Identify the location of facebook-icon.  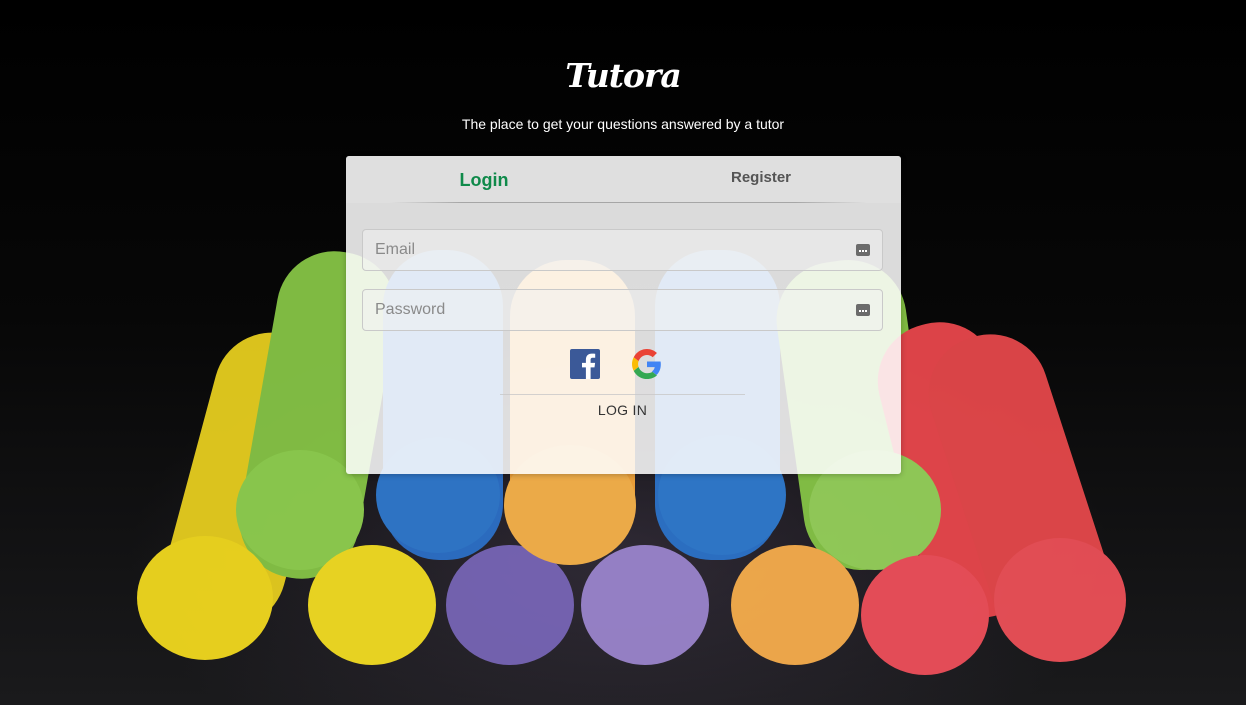
(585, 364).